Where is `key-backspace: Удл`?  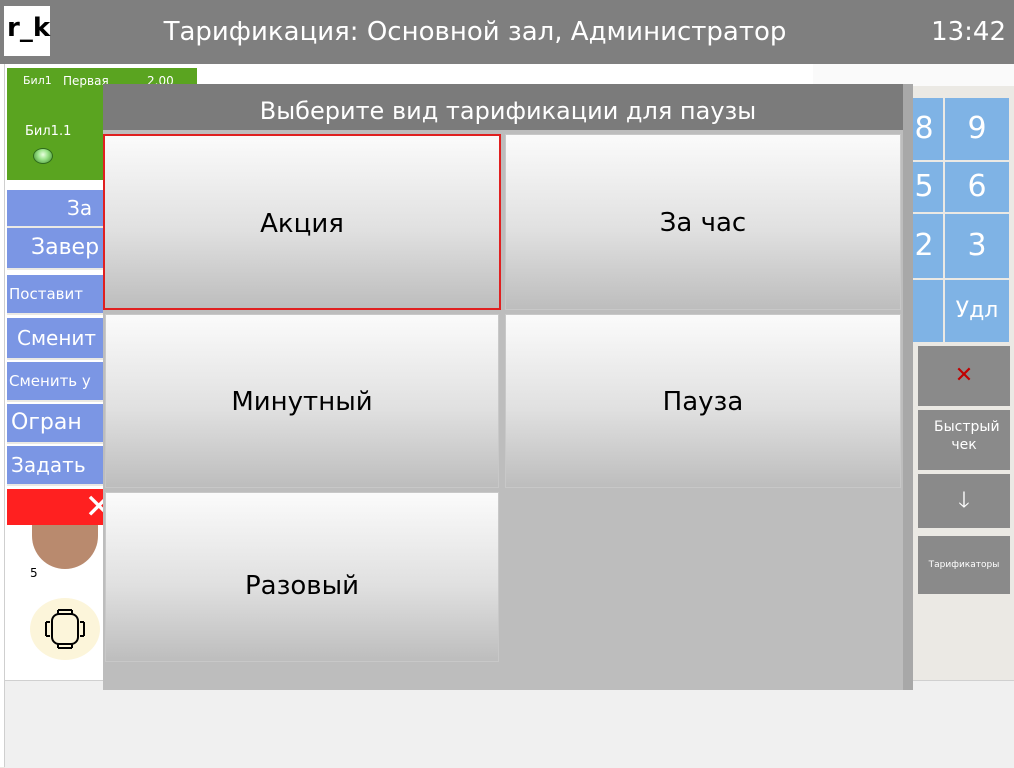 key-backspace: Удл is located at coordinates (977, 311).